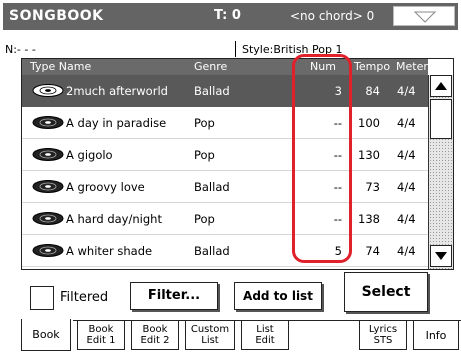 Image resolution: width=461 pixels, height=355 pixels. I want to click on song-name: A gigolo, so click(89, 155).